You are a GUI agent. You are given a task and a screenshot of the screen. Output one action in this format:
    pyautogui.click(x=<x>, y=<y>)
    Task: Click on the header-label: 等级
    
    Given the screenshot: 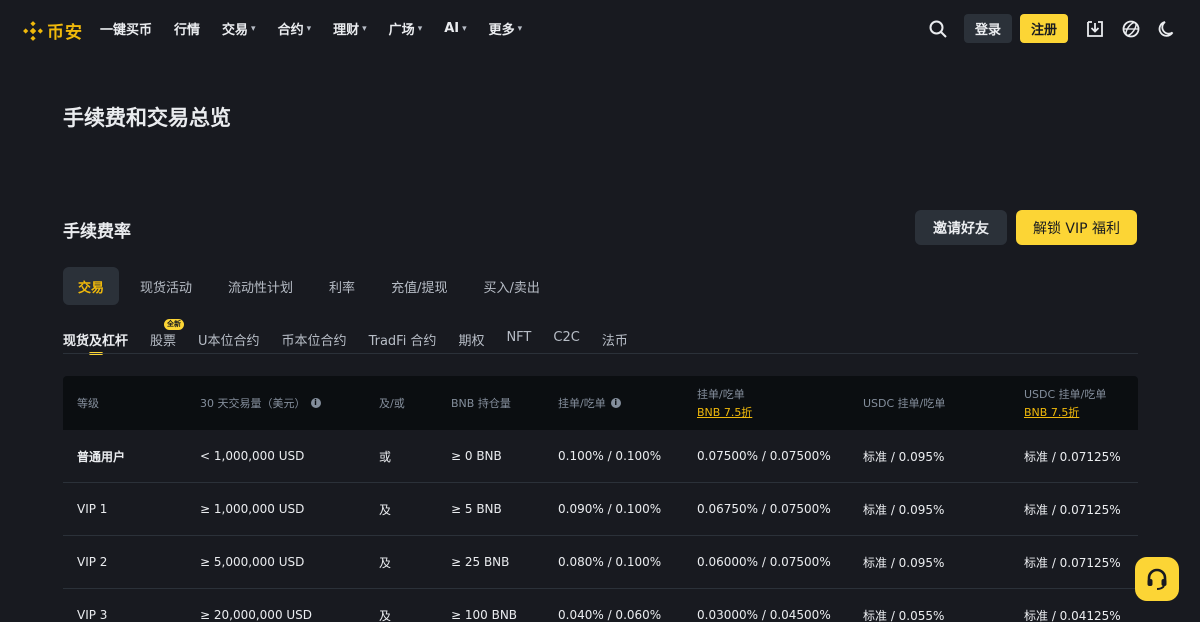 What is the action you would take?
    pyautogui.click(x=88, y=403)
    